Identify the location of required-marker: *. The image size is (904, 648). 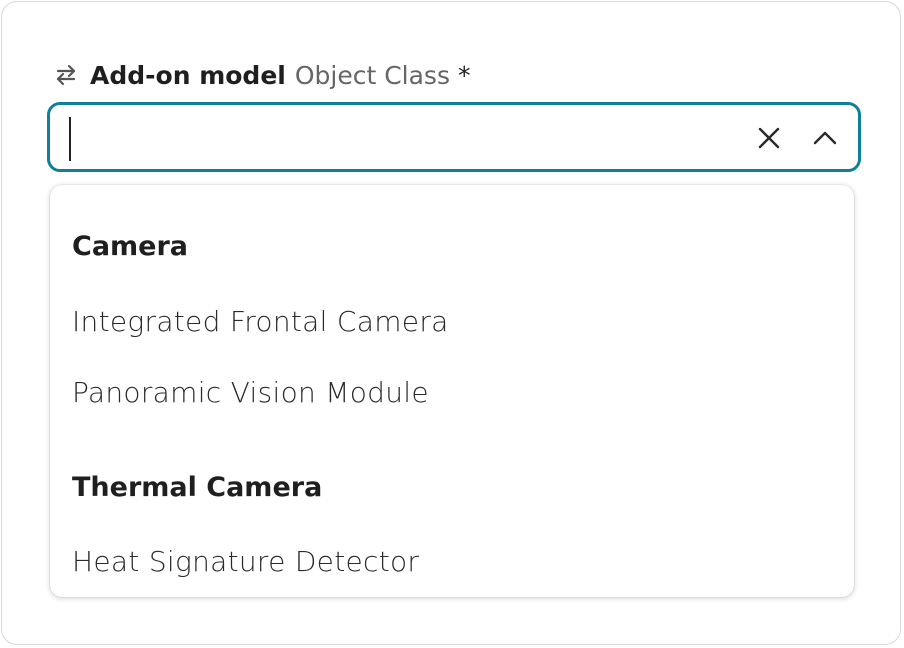
(464, 75).